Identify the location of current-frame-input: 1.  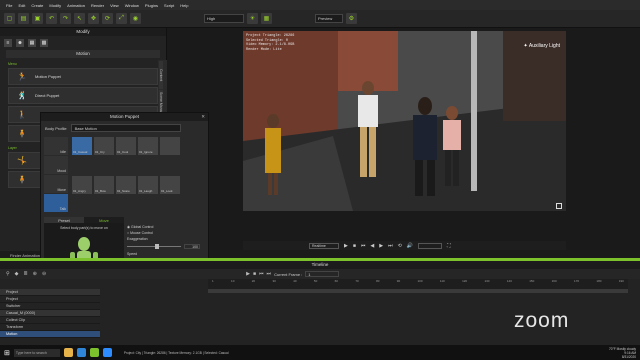
(322, 274).